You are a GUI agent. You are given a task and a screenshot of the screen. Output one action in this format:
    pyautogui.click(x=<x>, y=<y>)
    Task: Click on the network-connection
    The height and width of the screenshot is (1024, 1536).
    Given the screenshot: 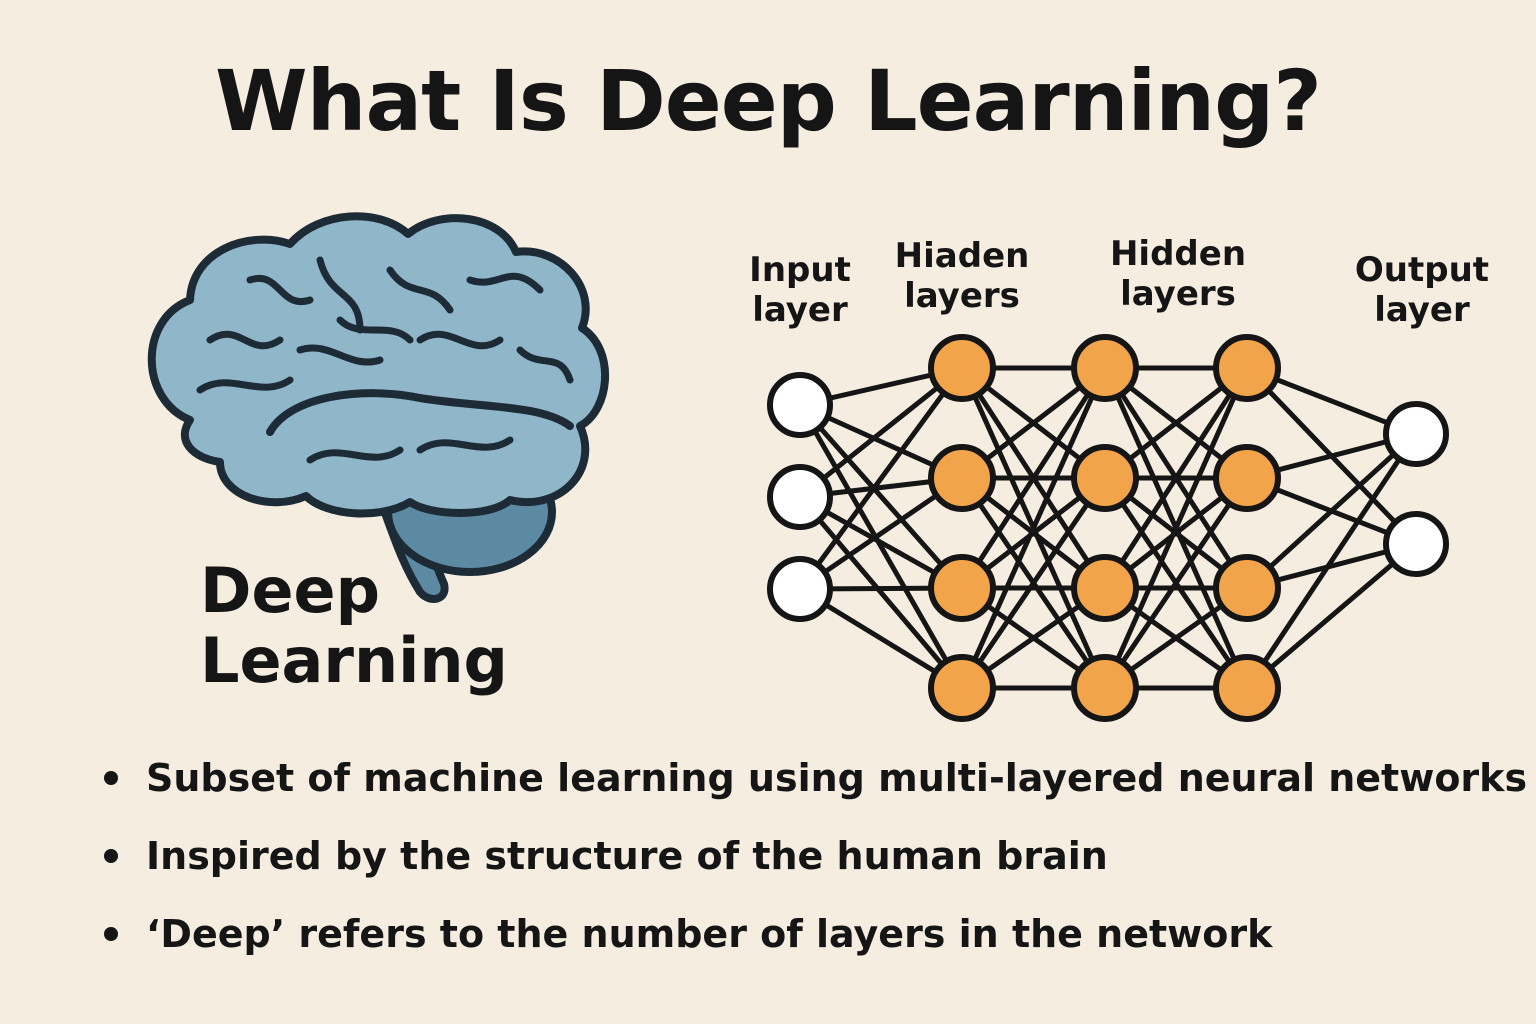 What is the action you would take?
    pyautogui.click(x=881, y=546)
    